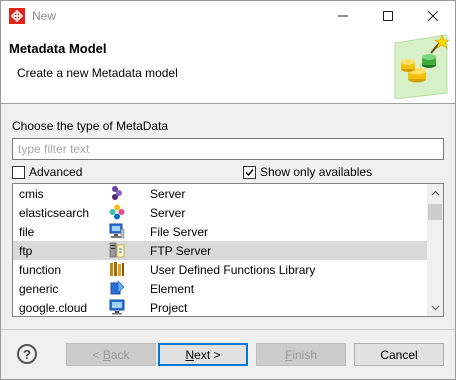 This screenshot has height=380, width=456. I want to click on help-button: ?, so click(27, 354).